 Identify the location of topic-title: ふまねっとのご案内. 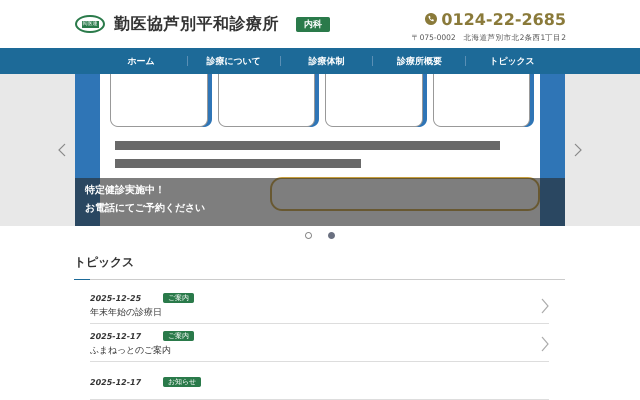
(131, 350).